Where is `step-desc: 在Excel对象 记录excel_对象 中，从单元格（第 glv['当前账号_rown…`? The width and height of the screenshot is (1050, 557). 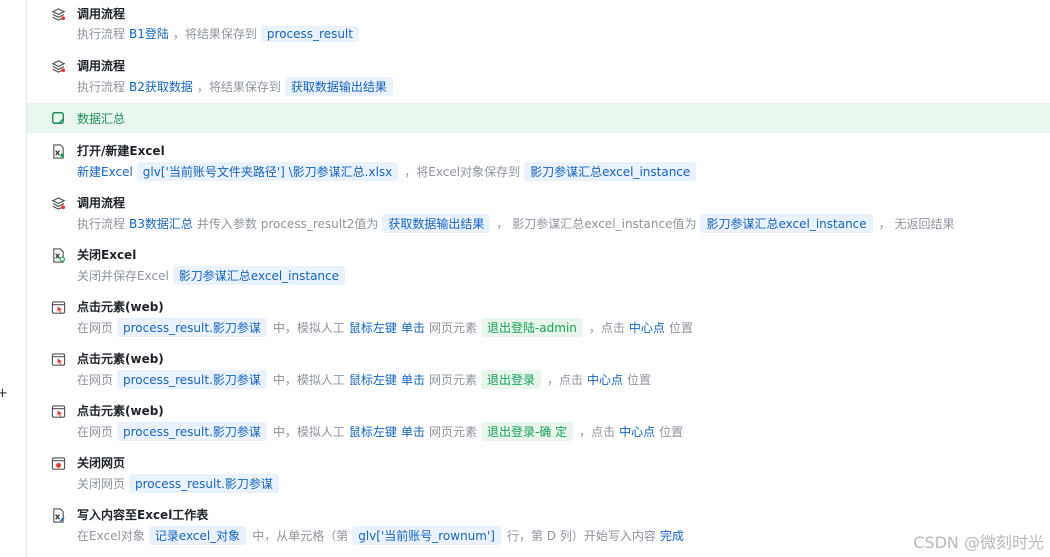 step-desc: 在Excel对象 记录excel_对象 中，从单元格（第 glv['当前账号_rown… is located at coordinates (382, 535).